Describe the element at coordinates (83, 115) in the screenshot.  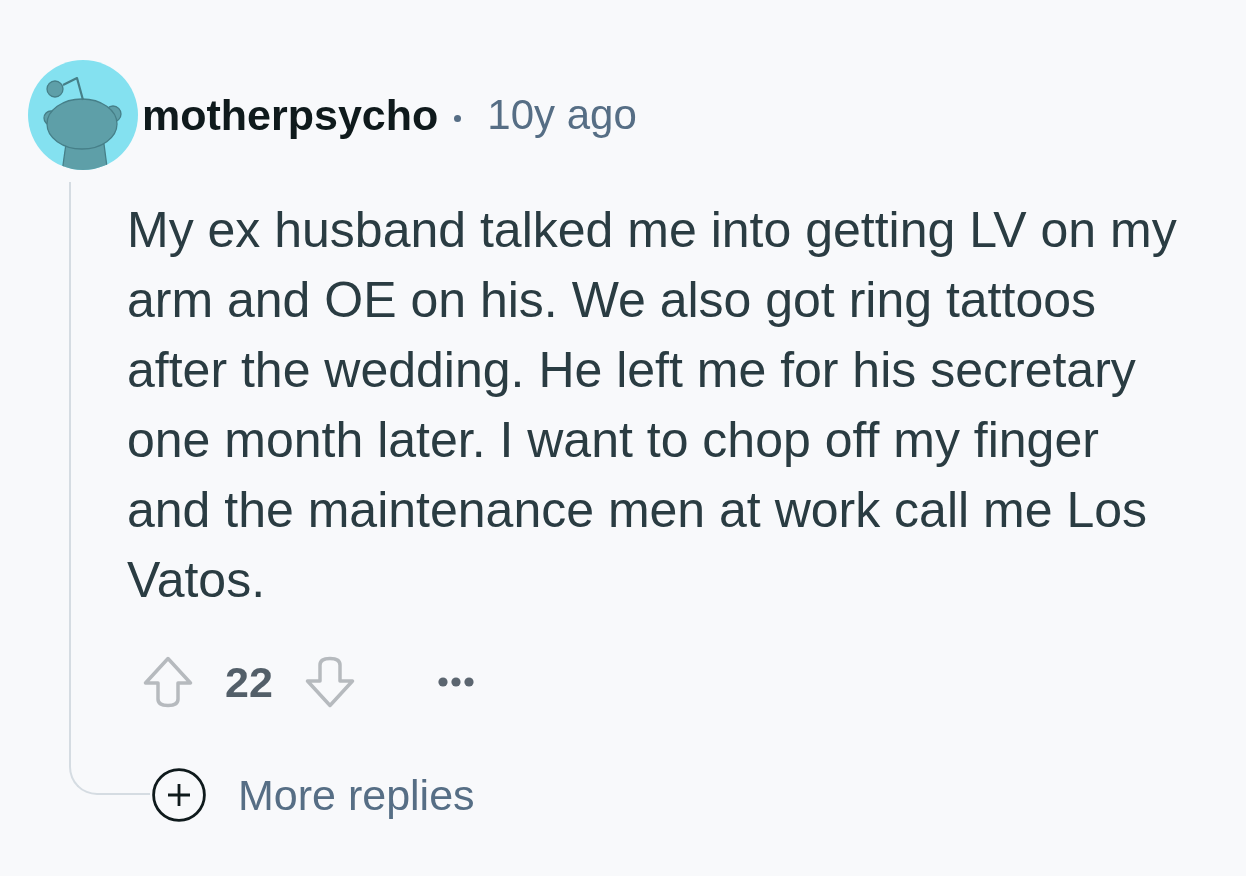
I see `avatar-icon` at that location.